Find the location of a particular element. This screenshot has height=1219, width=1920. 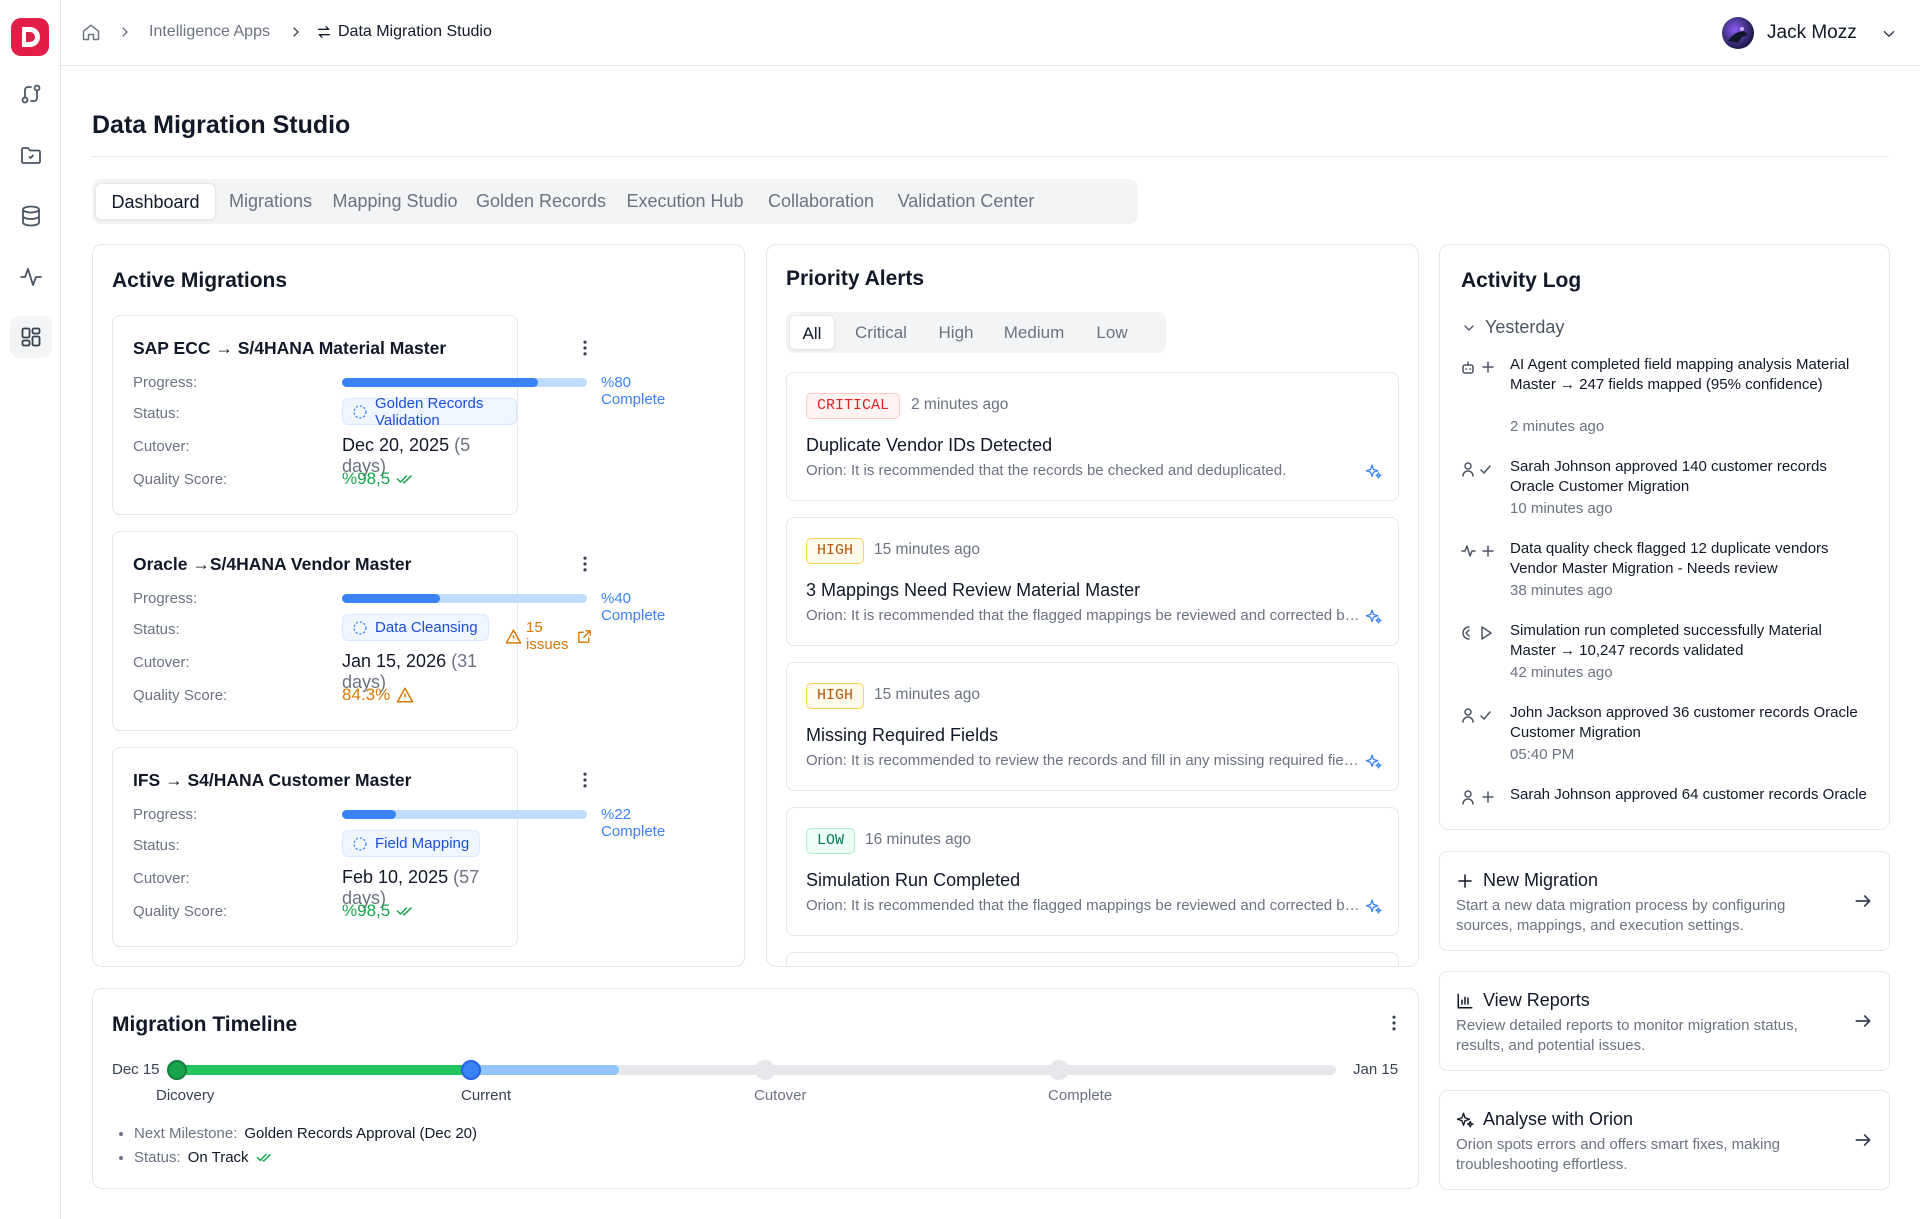

timeline-dot-discovery is located at coordinates (177, 1070).